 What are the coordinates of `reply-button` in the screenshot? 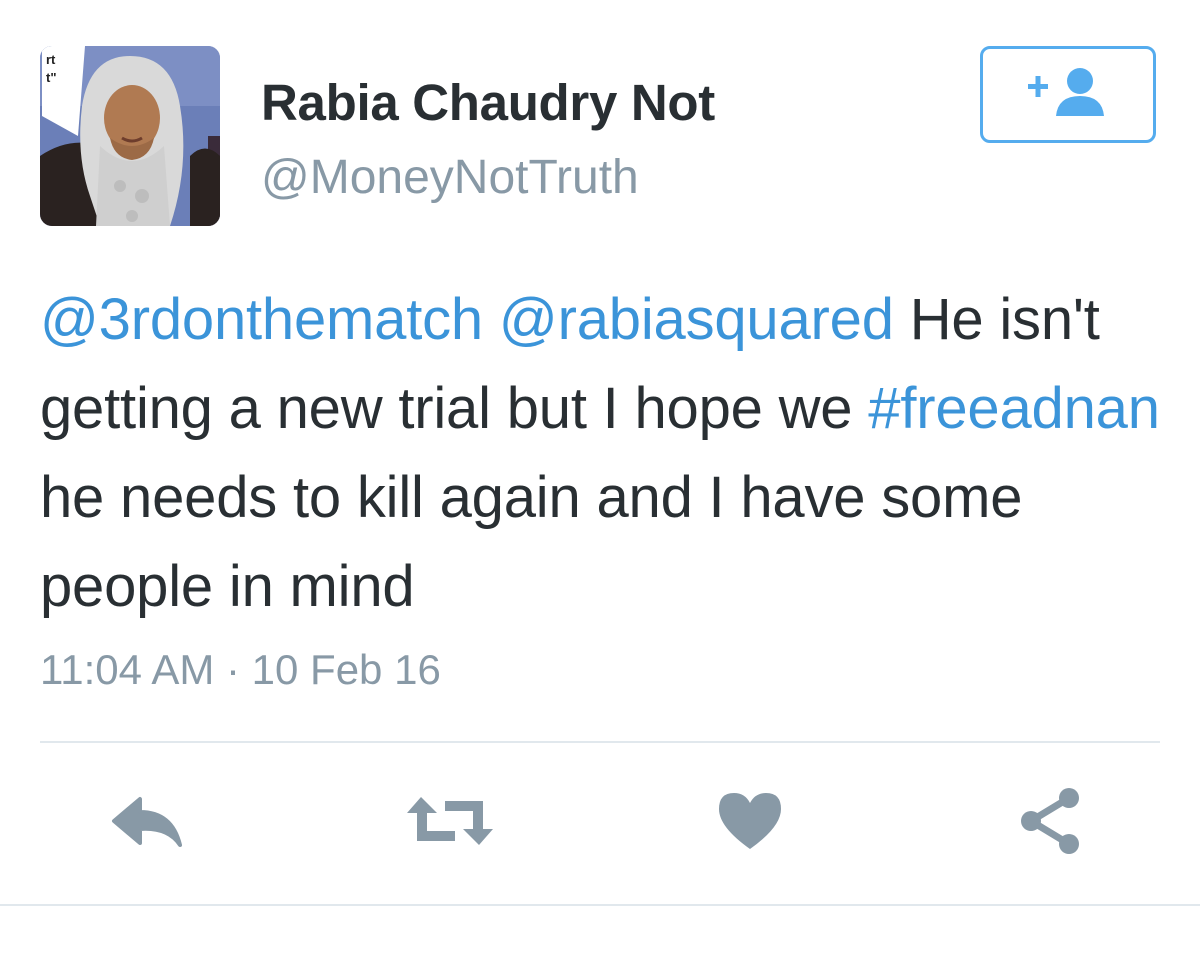 It's located at (150, 823).